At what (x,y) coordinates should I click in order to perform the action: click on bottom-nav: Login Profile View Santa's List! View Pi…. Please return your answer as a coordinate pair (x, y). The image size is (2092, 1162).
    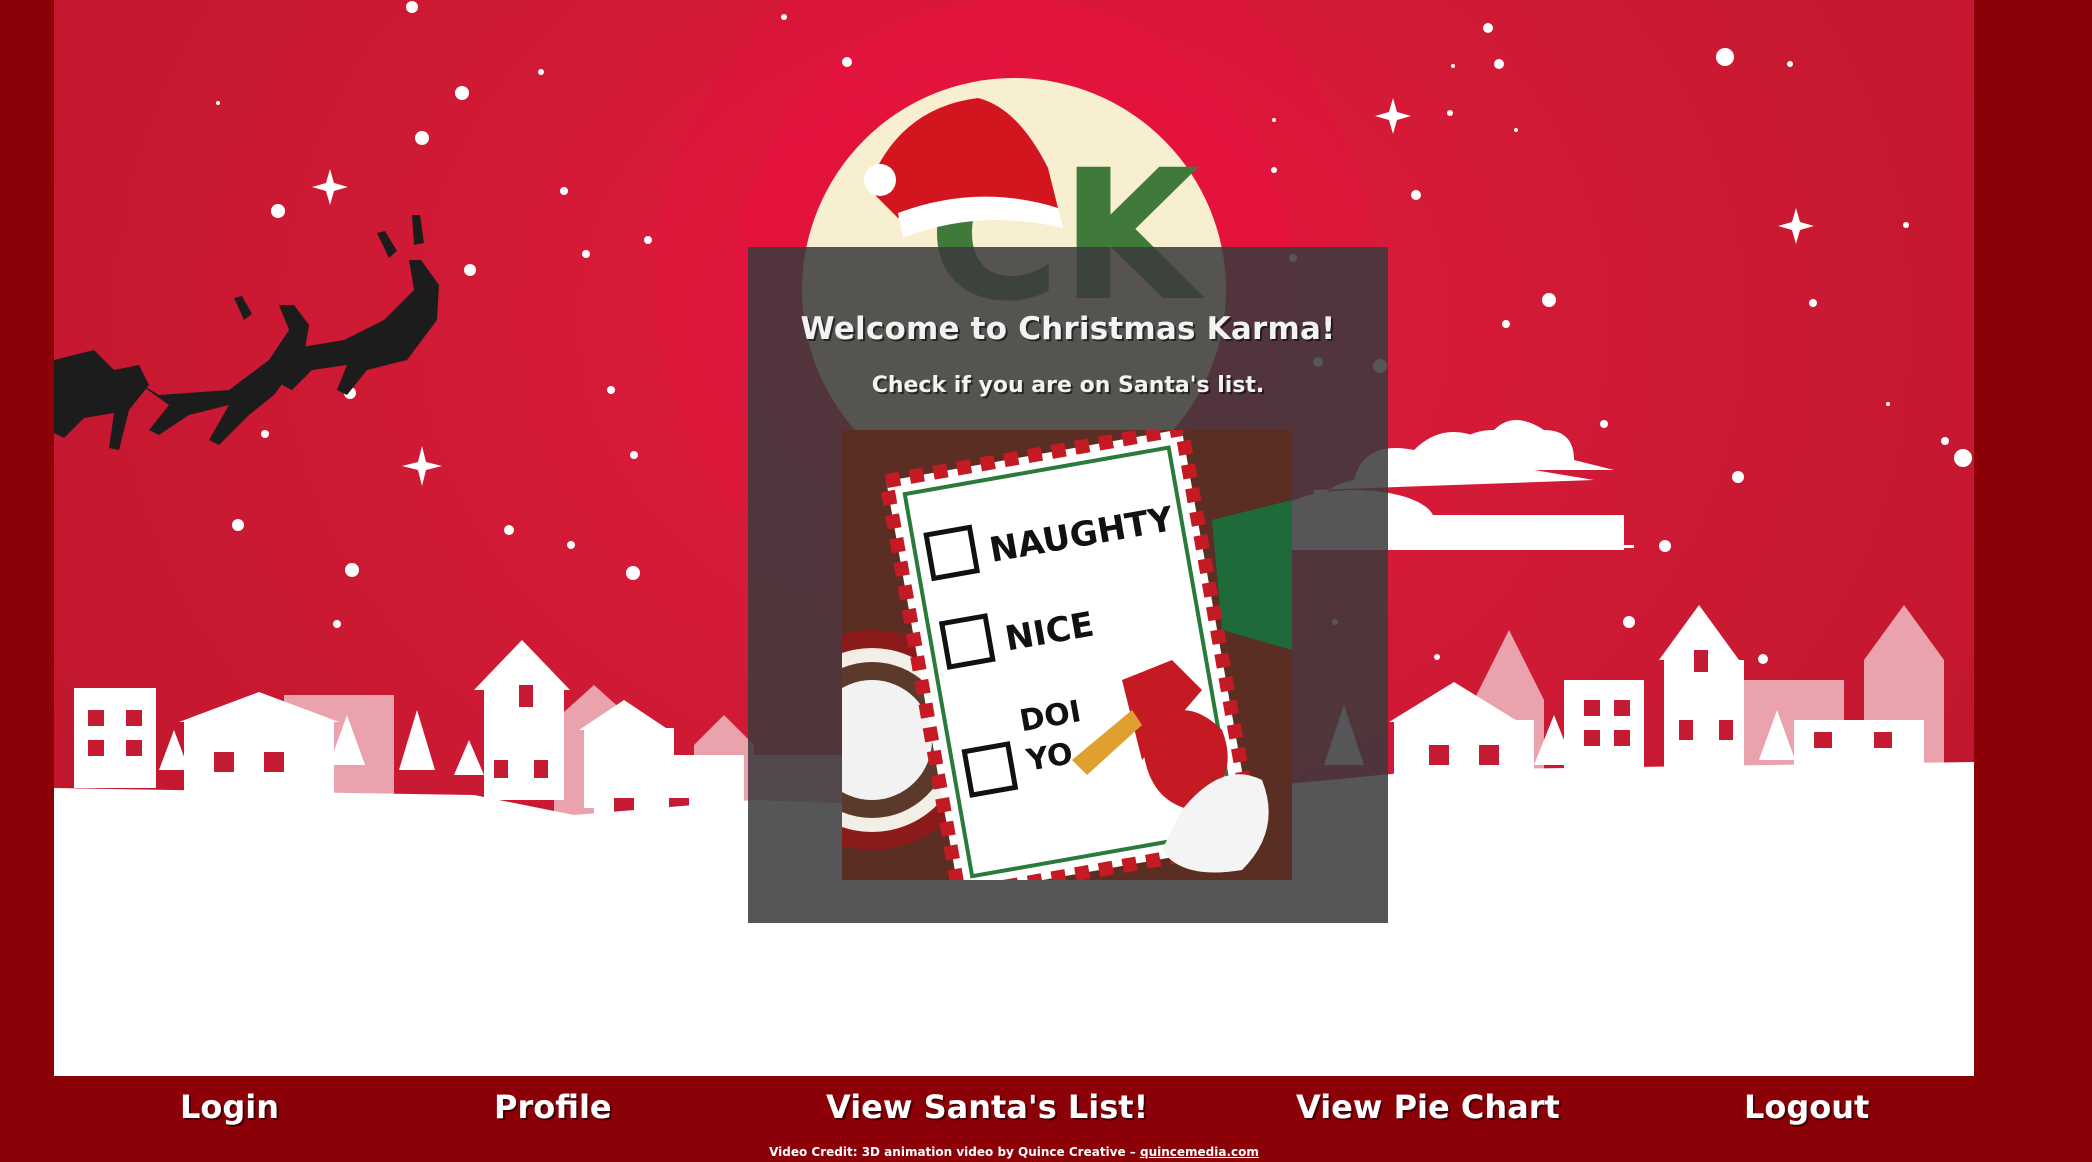
    Looking at the image, I should click on (1014, 1106).